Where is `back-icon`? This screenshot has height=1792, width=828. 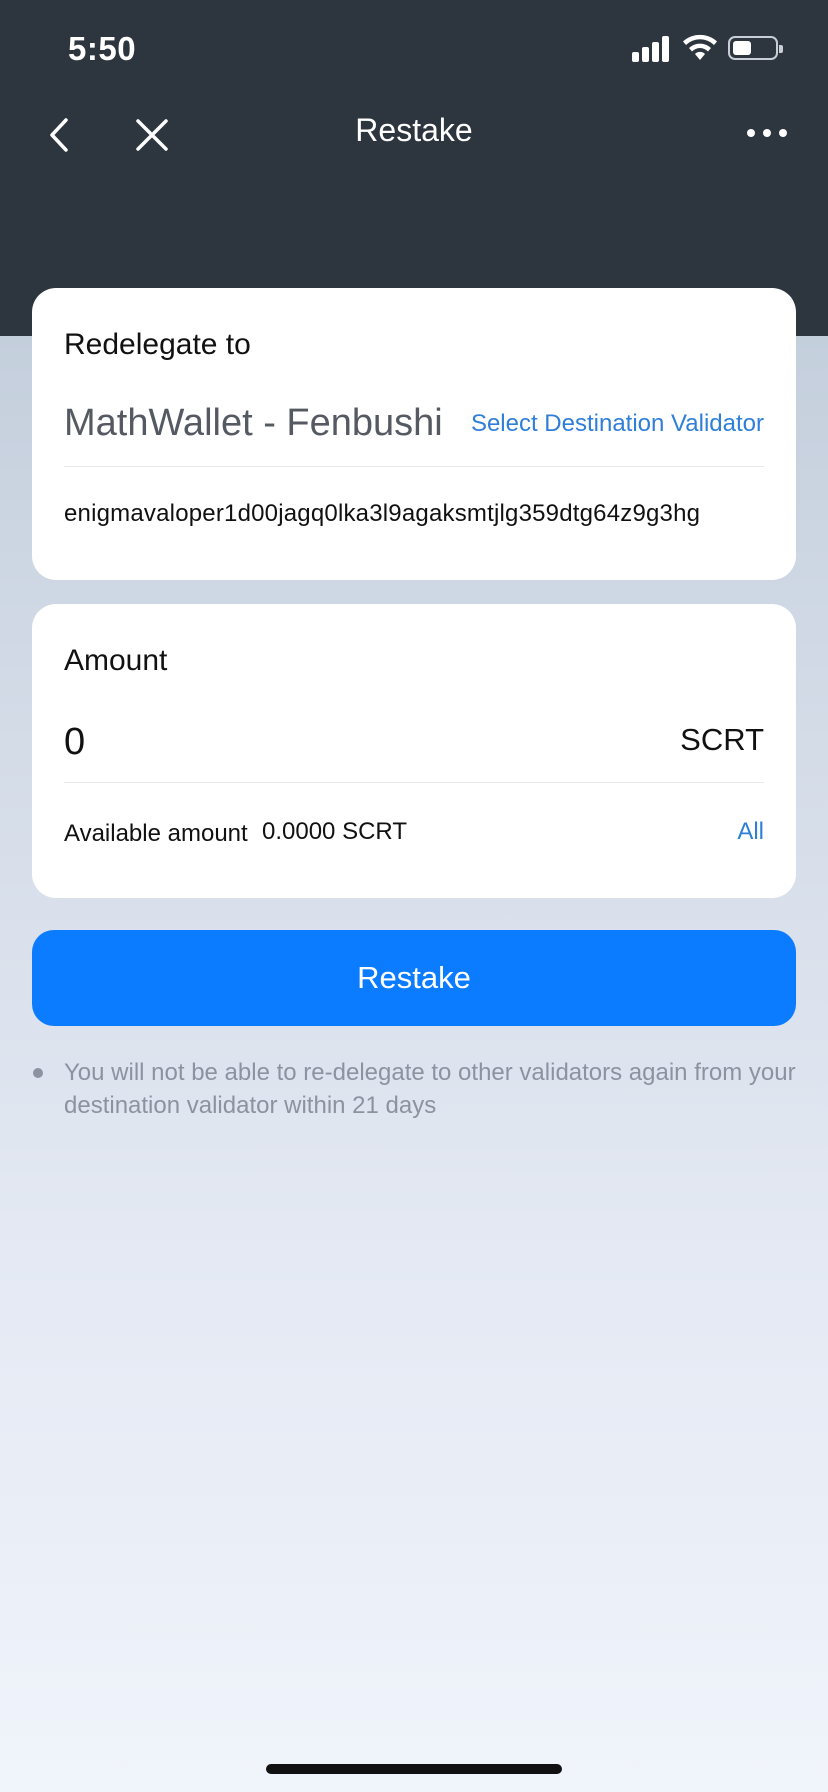
back-icon is located at coordinates (60, 135).